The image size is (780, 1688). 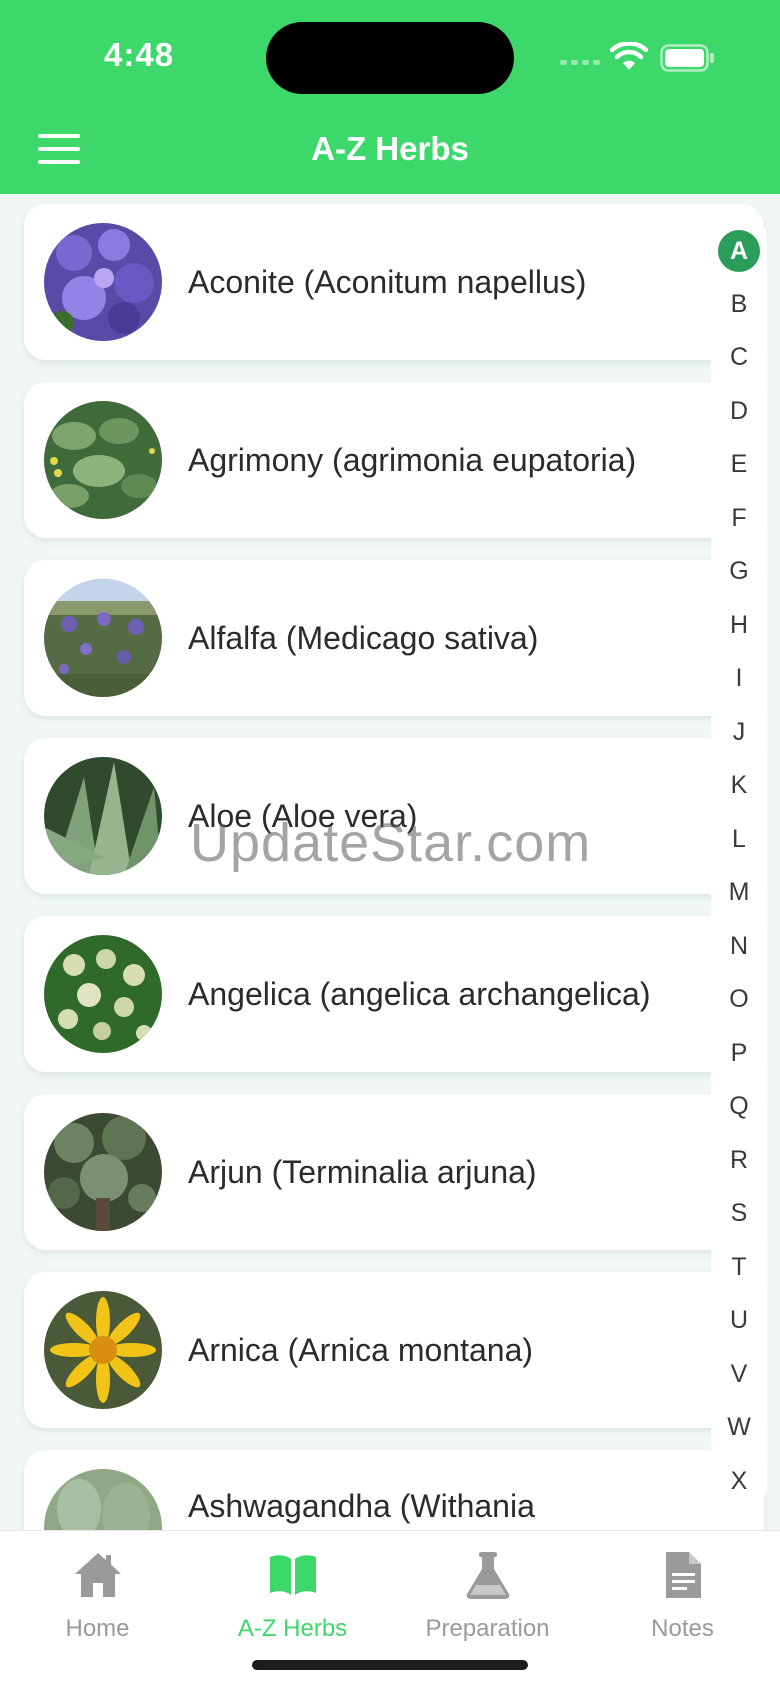 What do you see at coordinates (629, 56) in the screenshot?
I see `wifi-icon` at bounding box center [629, 56].